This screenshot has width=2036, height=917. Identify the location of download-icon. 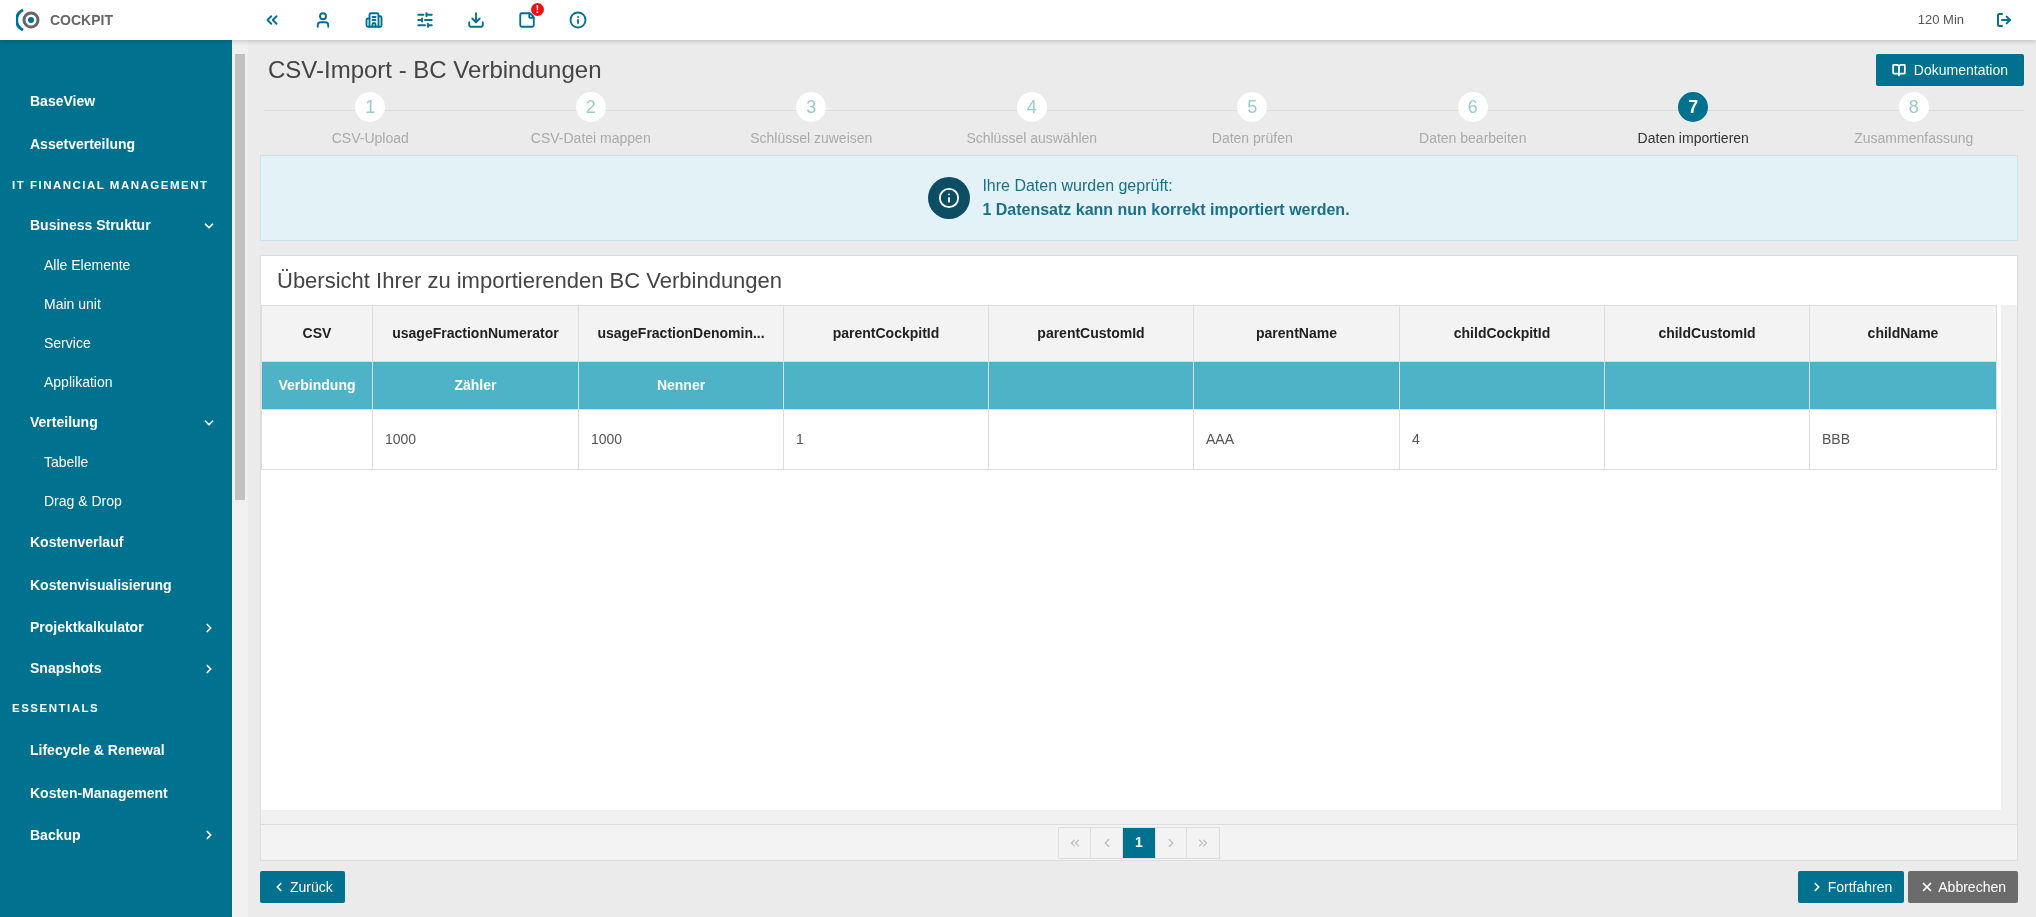
(476, 20).